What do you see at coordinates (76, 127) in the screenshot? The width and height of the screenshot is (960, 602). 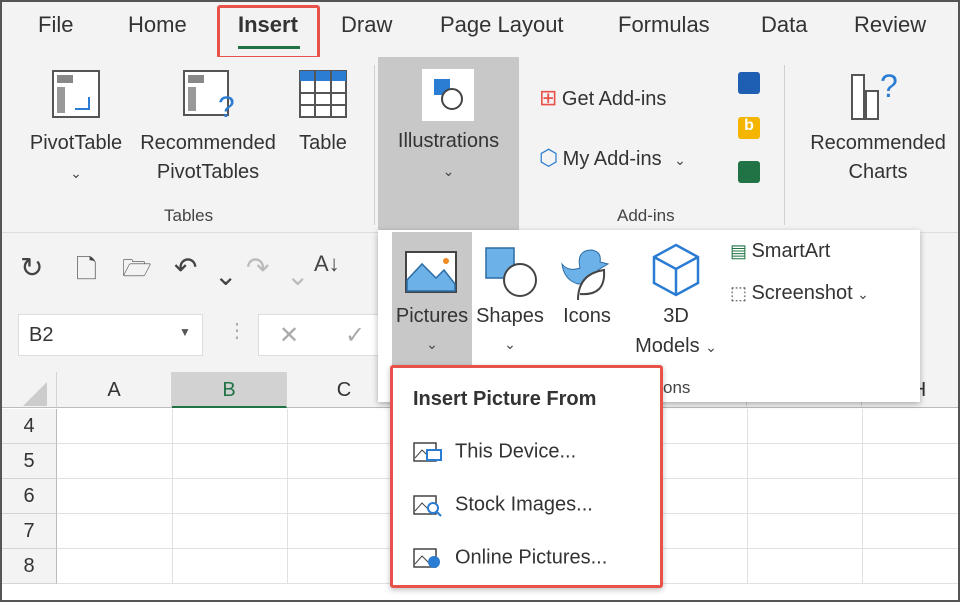 I see `pivottable-button: PivotTable ⌄` at bounding box center [76, 127].